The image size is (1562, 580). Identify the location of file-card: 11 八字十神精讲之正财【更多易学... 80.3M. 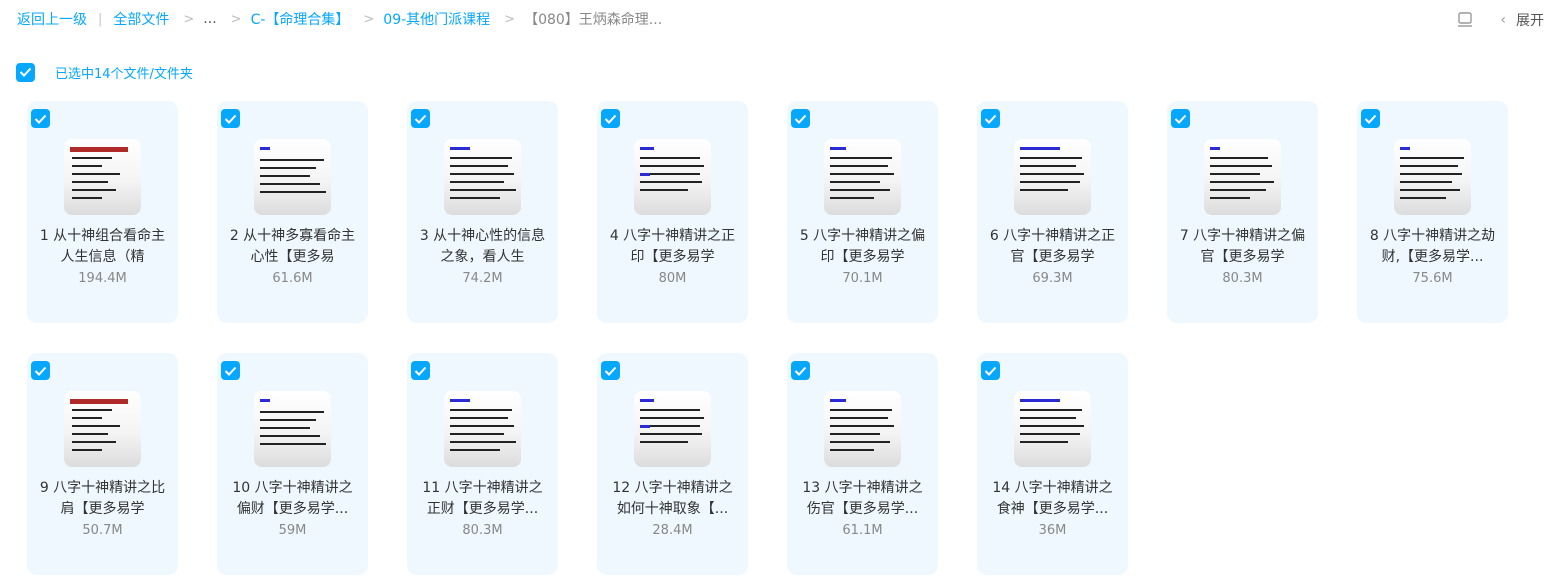
(482, 464).